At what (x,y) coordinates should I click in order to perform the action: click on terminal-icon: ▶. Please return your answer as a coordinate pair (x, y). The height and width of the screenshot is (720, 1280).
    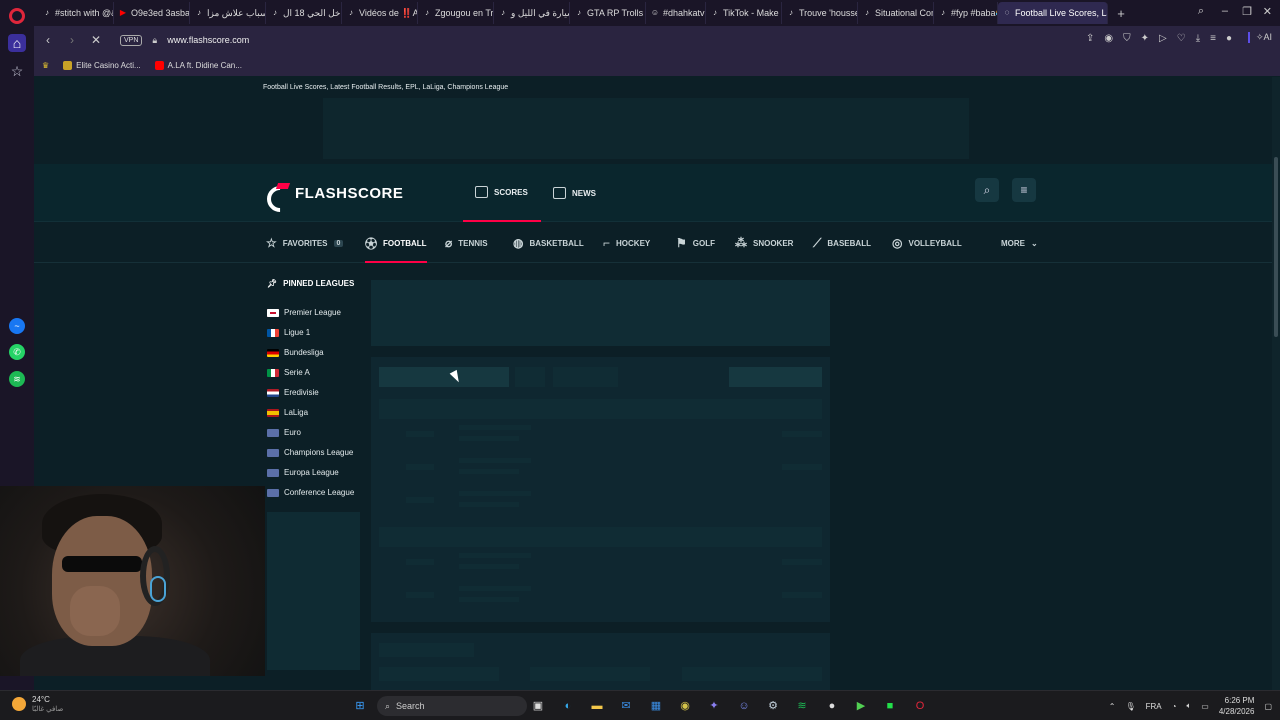
    Looking at the image, I should click on (861, 706).